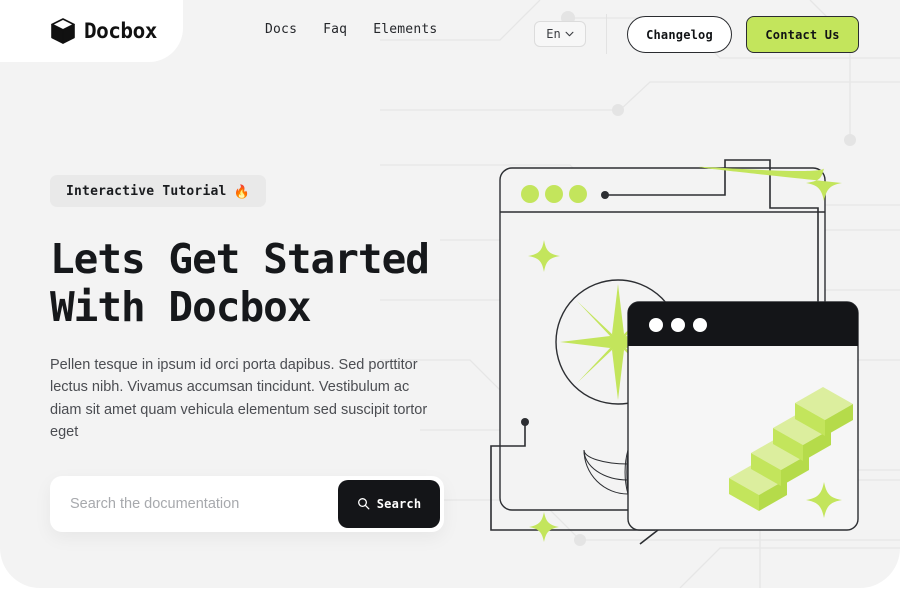 The image size is (900, 600). Describe the element at coordinates (120, 30) in the screenshot. I see `logo-text: Docbox` at that location.